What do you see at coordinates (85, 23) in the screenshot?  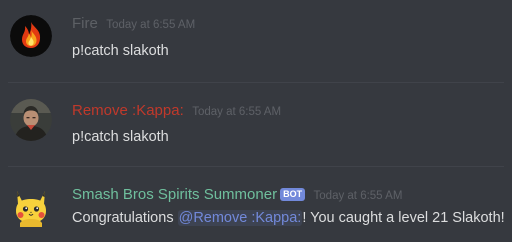 I see `username: Fire` at bounding box center [85, 23].